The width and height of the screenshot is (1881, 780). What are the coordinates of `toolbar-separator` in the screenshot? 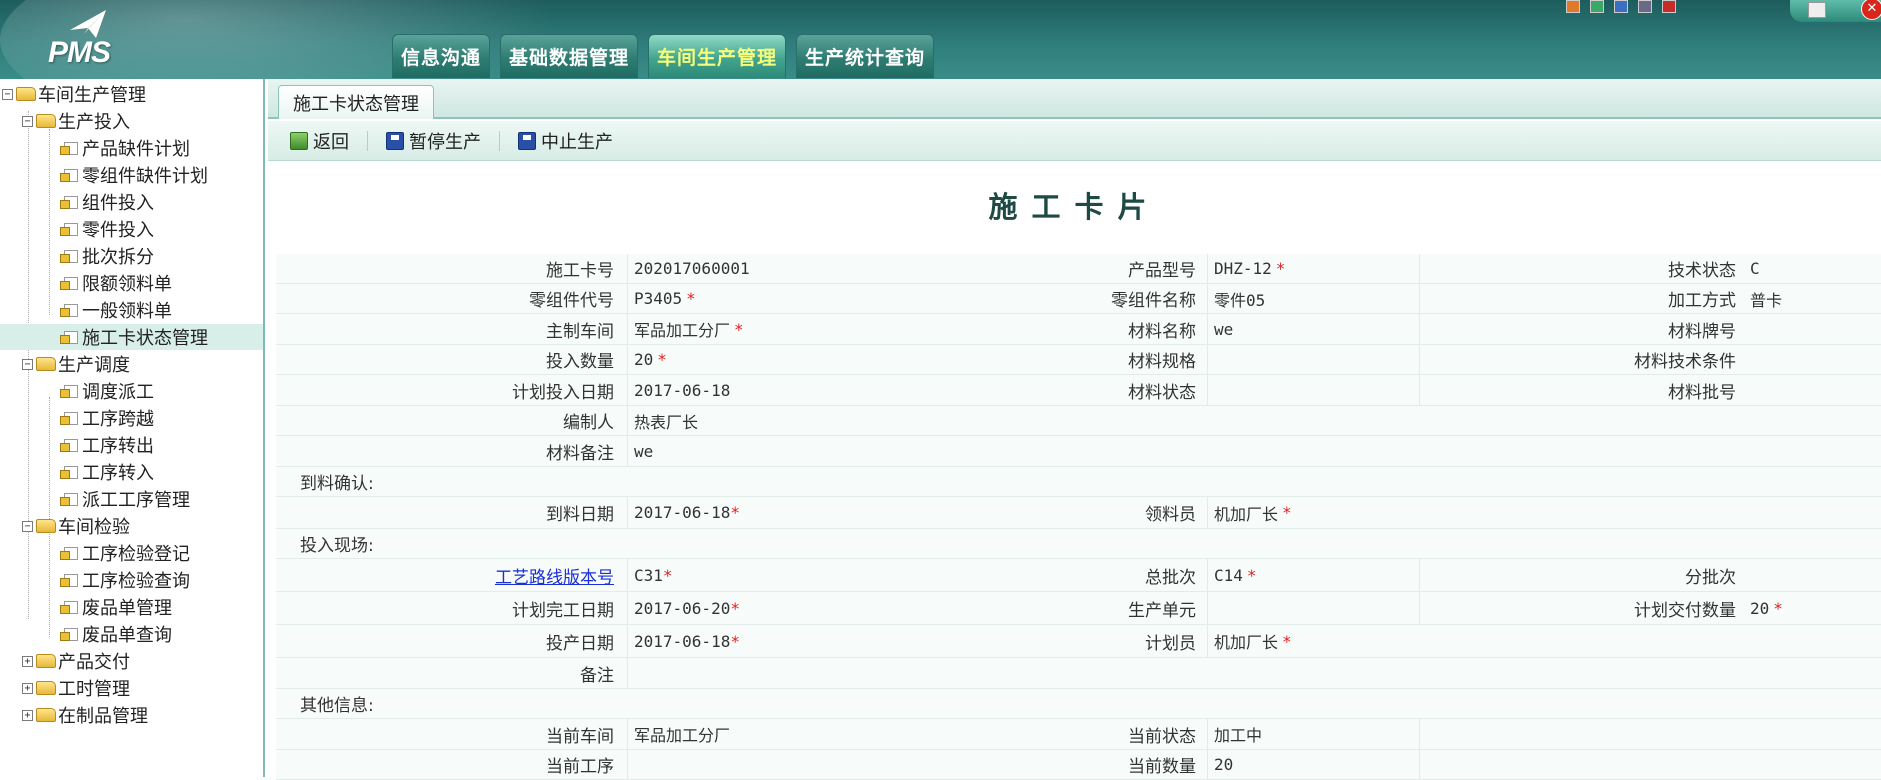 It's located at (367, 140).